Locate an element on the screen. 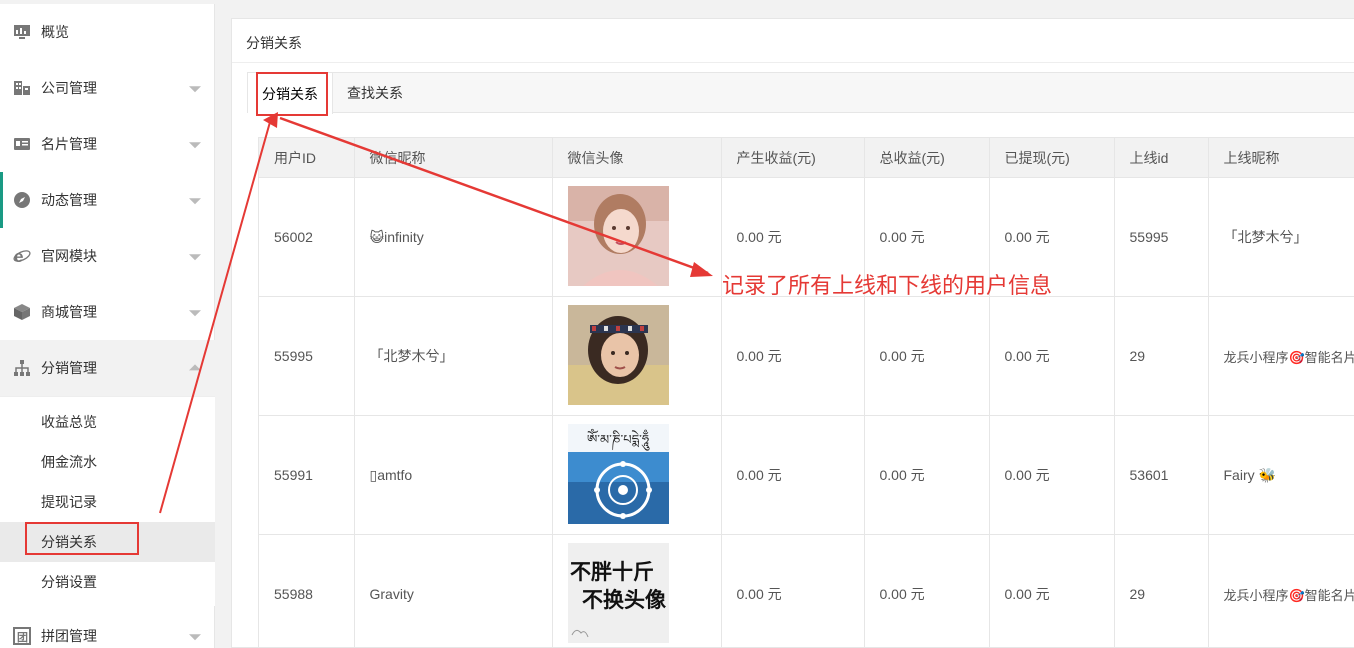 This screenshot has height=648, width=1354. arrow-to-tab is located at coordinates (215, 317).